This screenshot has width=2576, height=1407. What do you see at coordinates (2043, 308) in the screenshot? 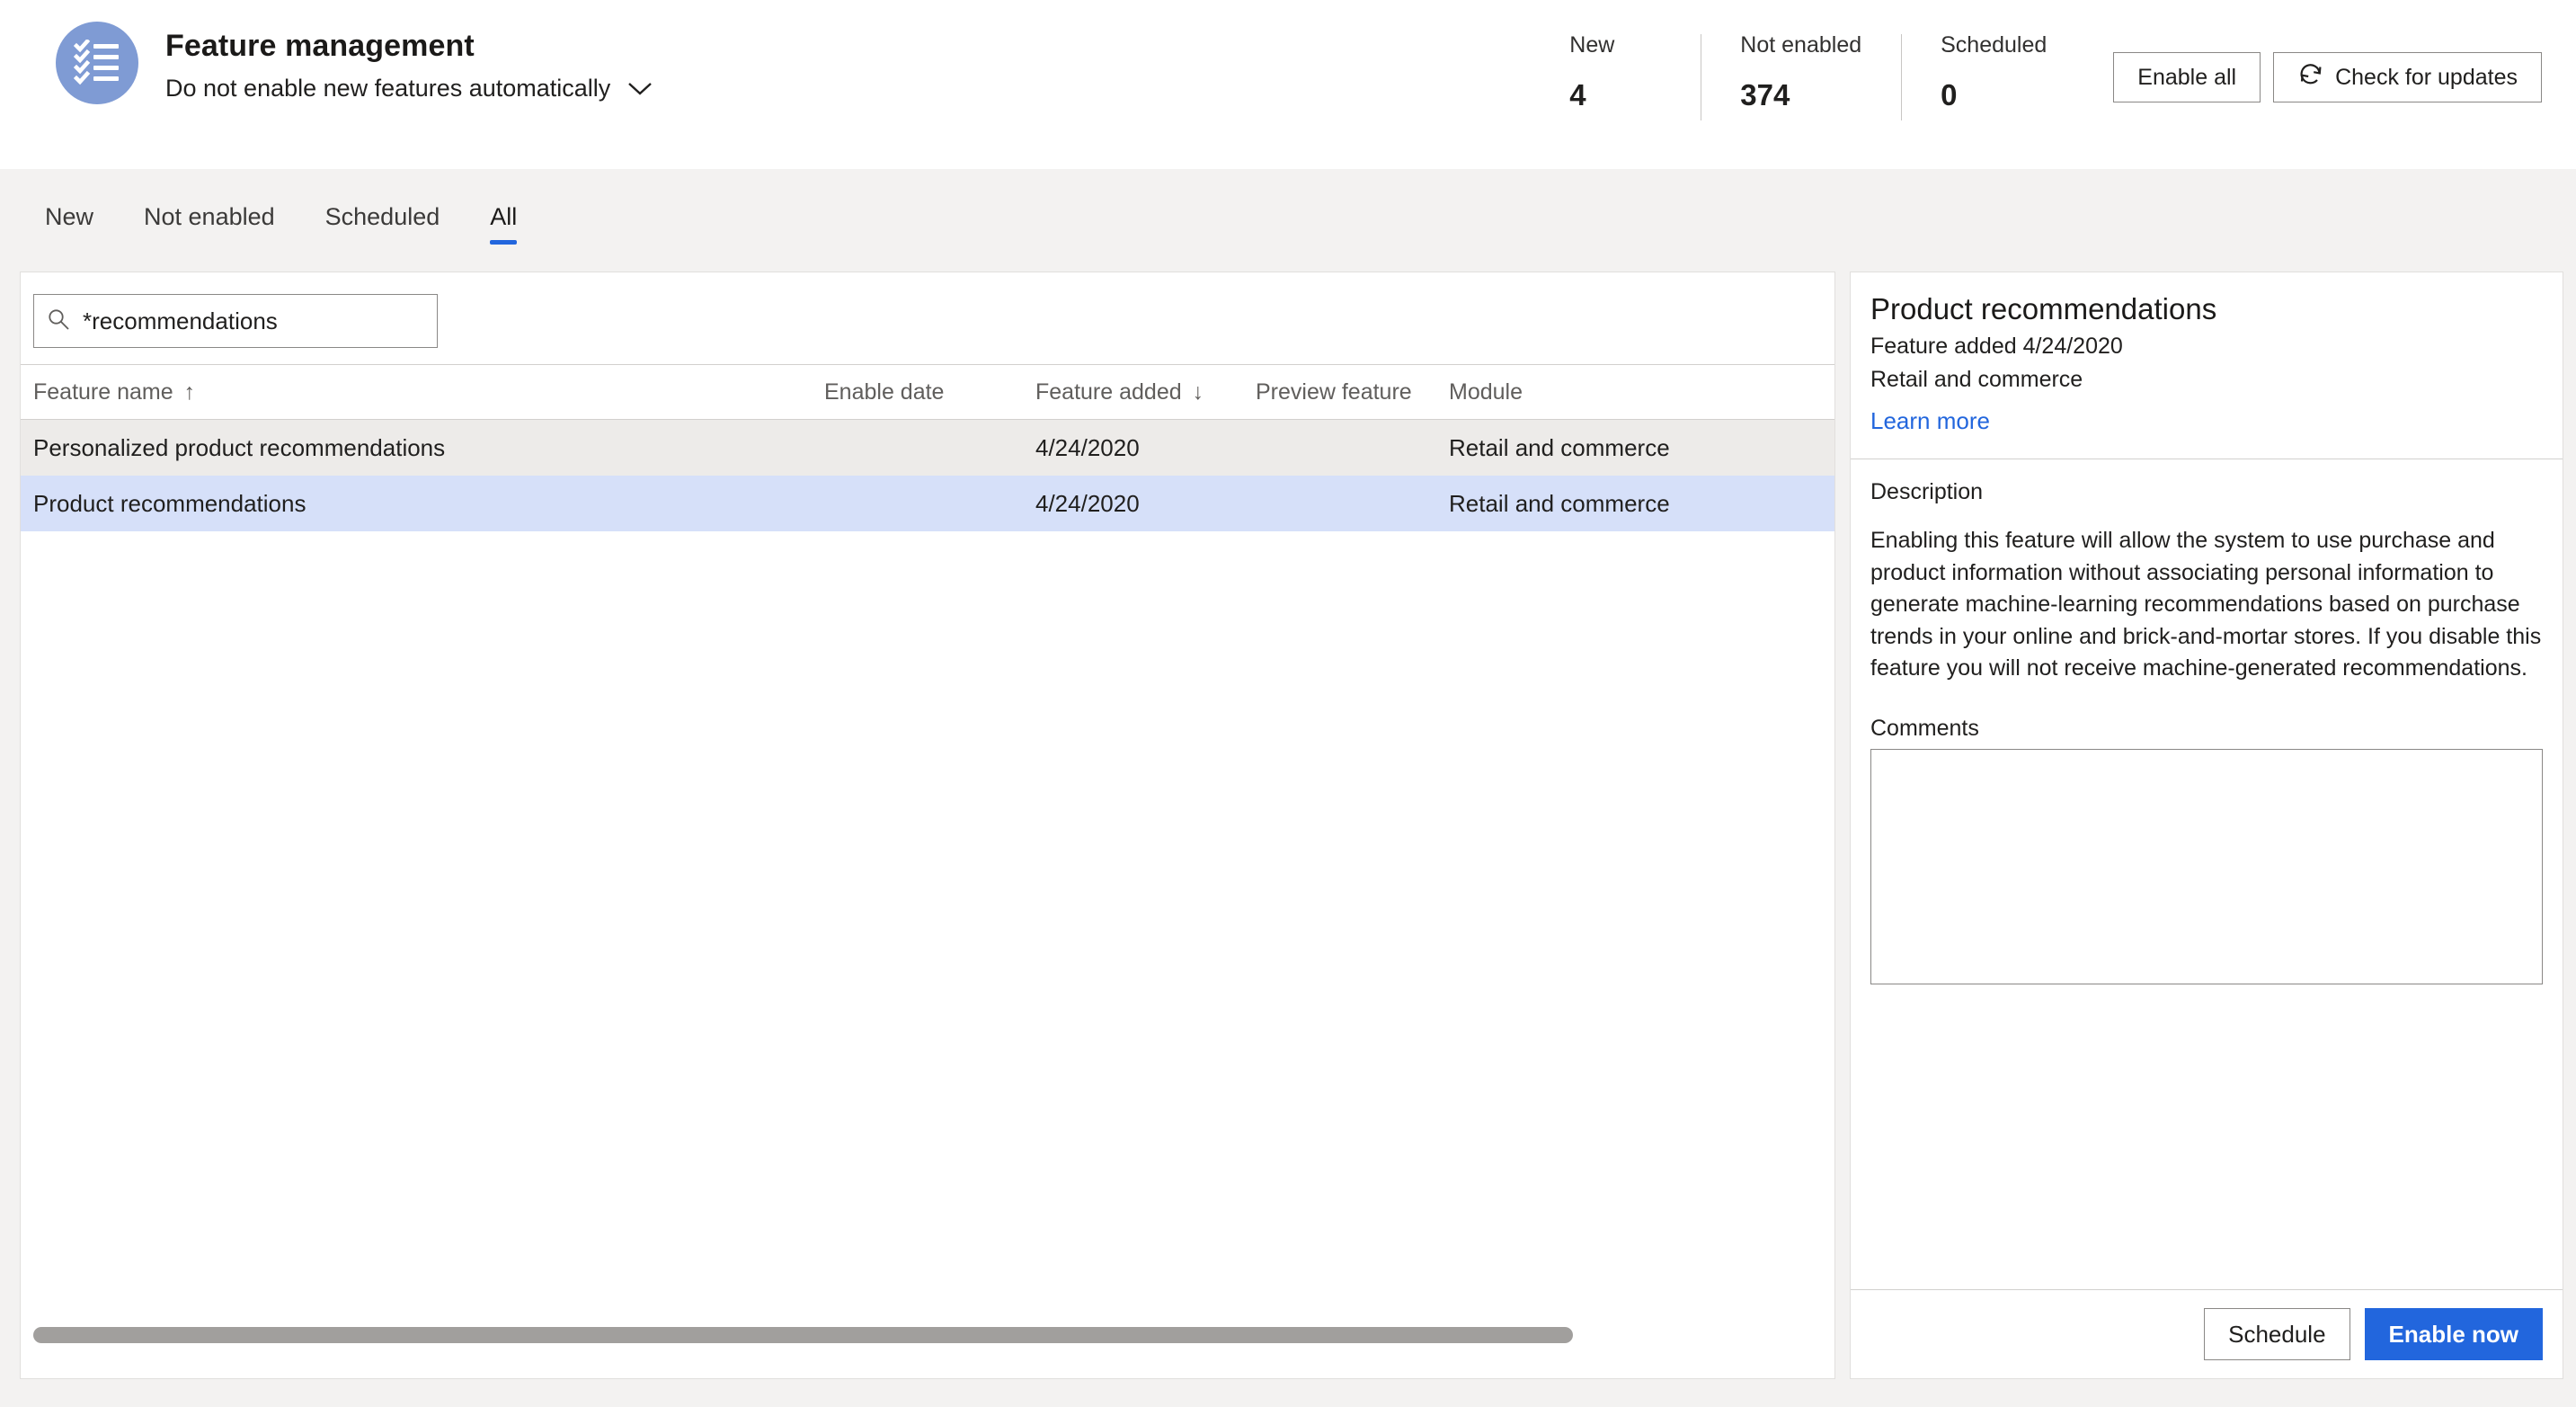
I see `details-title: Product recommendations` at bounding box center [2043, 308].